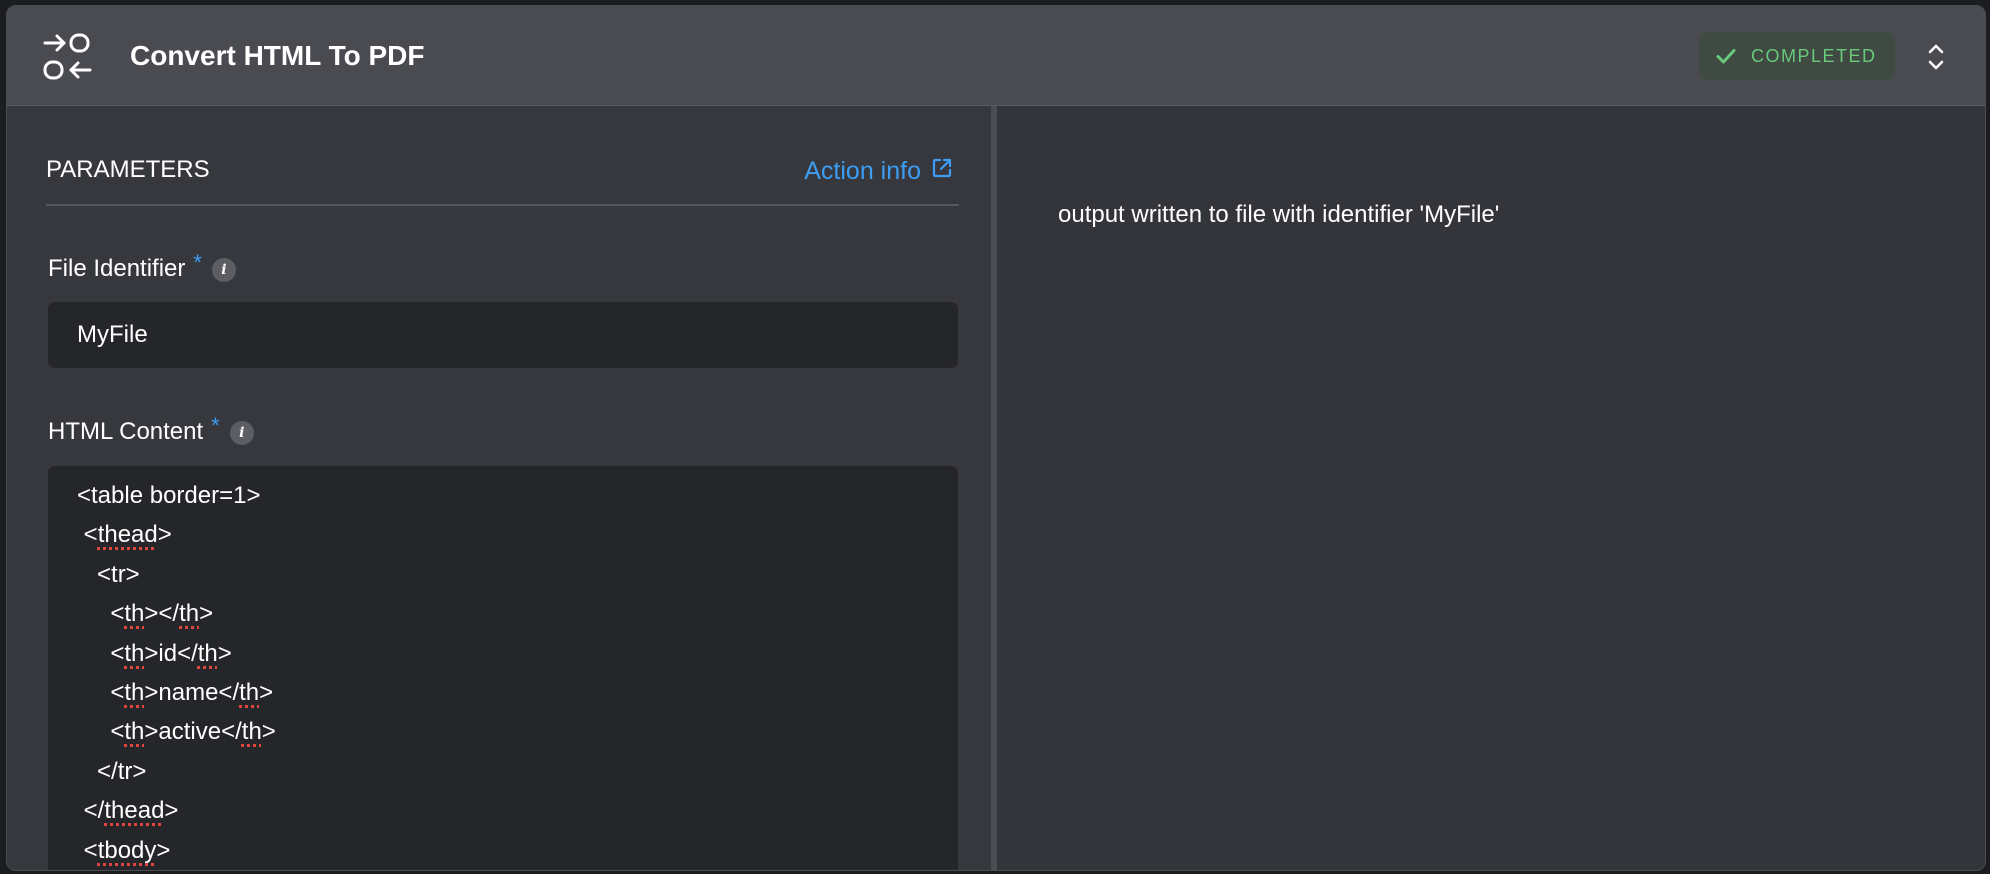  What do you see at coordinates (171, 653) in the screenshot?
I see `code-text: >id</` at bounding box center [171, 653].